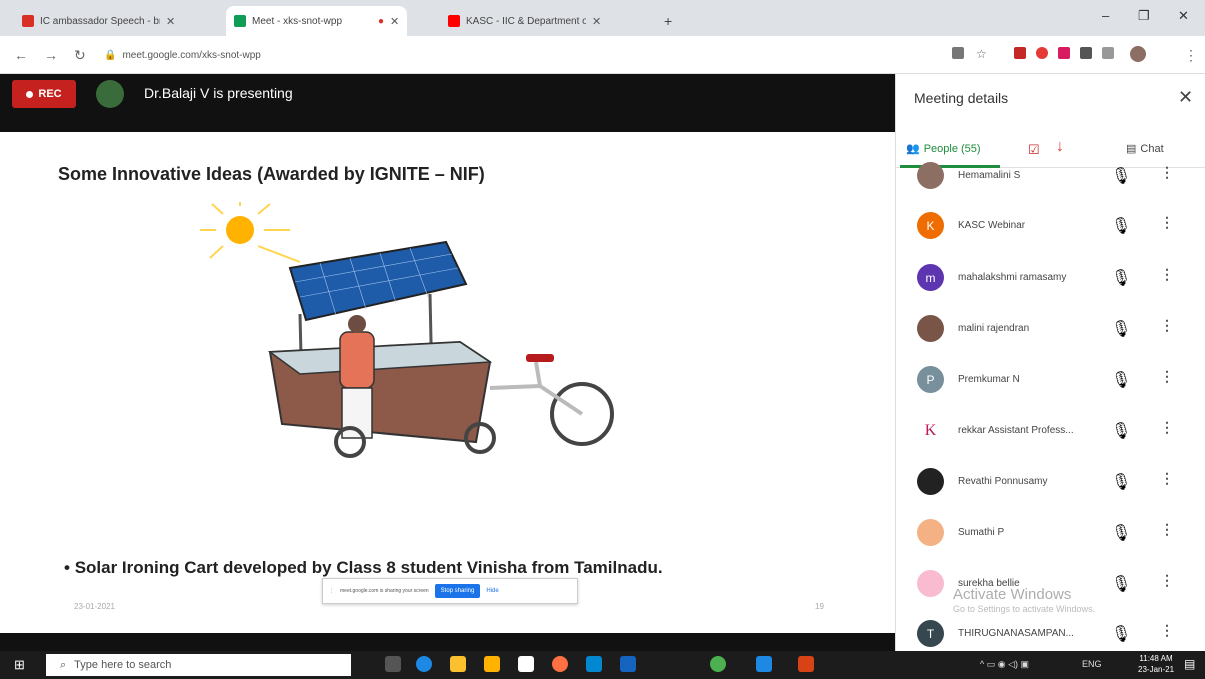  Describe the element at coordinates (1012, 594) in the screenshot. I see `activate-windows-watermark: Activate Windows` at that location.